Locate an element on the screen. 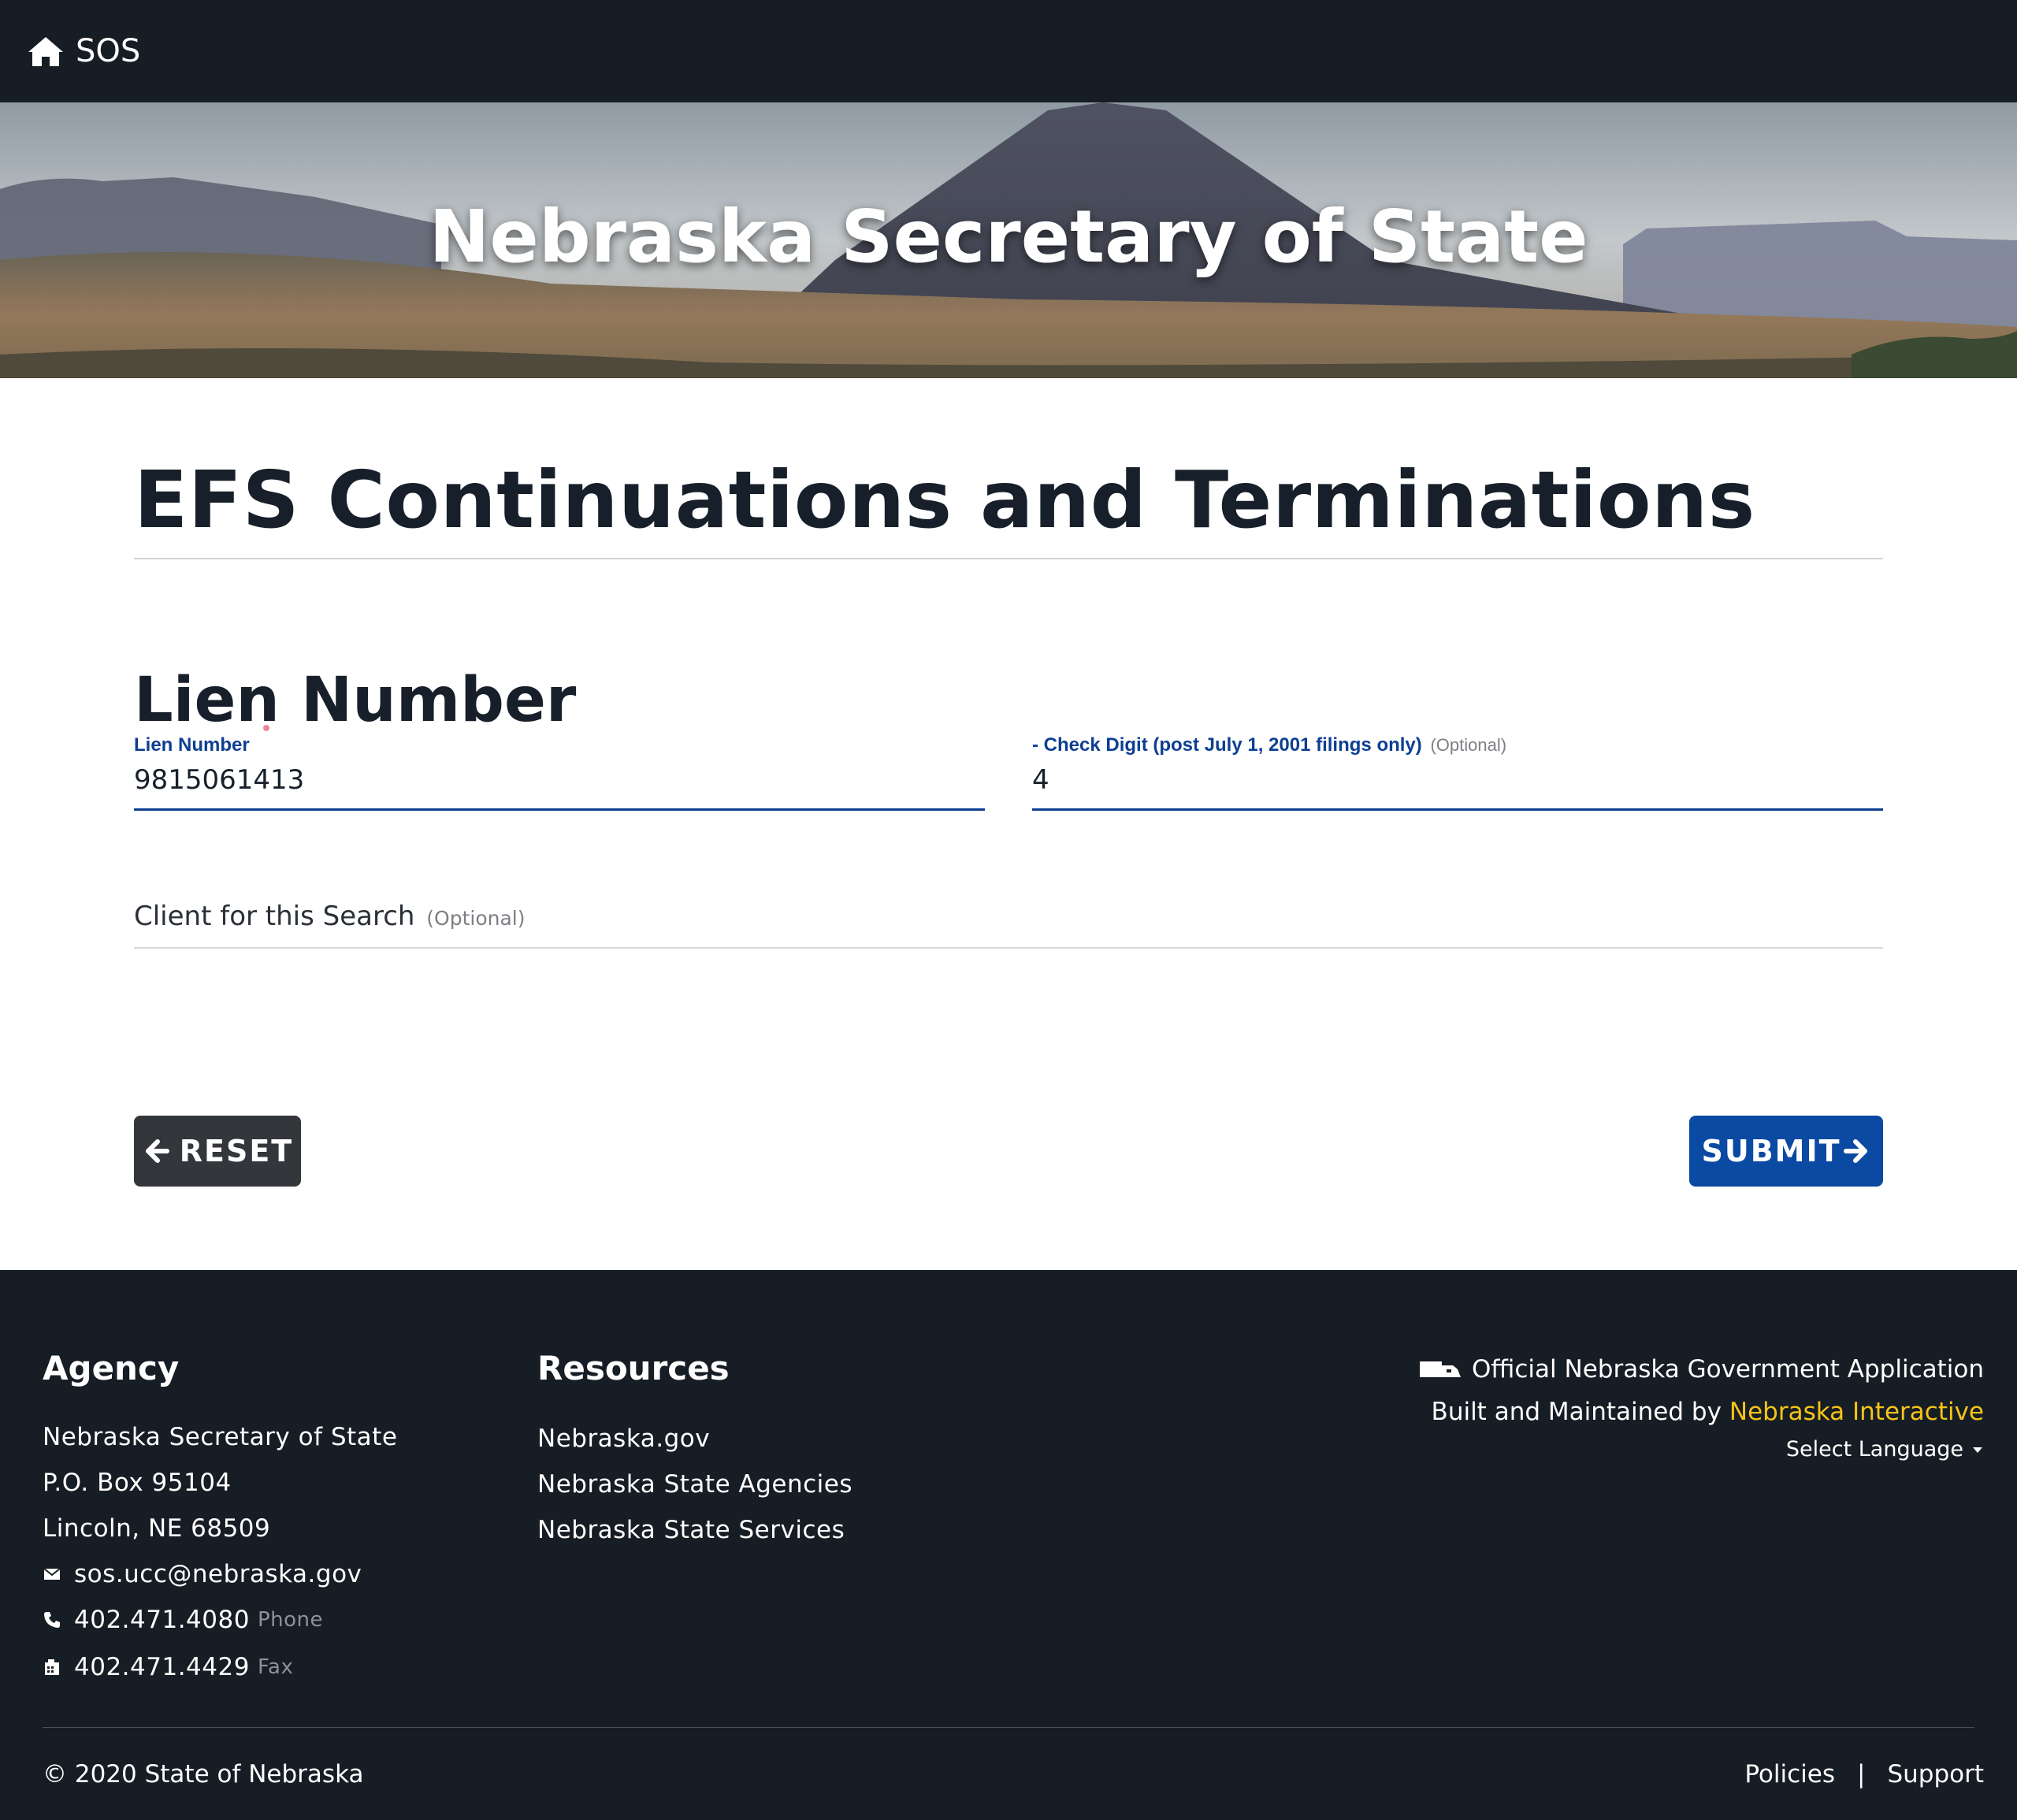 This screenshot has height=1820, width=2017. page-title: EFS Continuations and Terminations is located at coordinates (944, 500).